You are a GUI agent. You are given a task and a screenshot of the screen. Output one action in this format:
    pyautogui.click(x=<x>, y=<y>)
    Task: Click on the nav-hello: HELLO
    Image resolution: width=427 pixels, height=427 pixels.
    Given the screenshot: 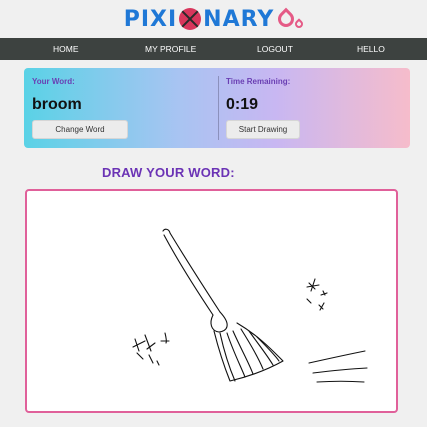 What is the action you would take?
    pyautogui.click(x=371, y=49)
    